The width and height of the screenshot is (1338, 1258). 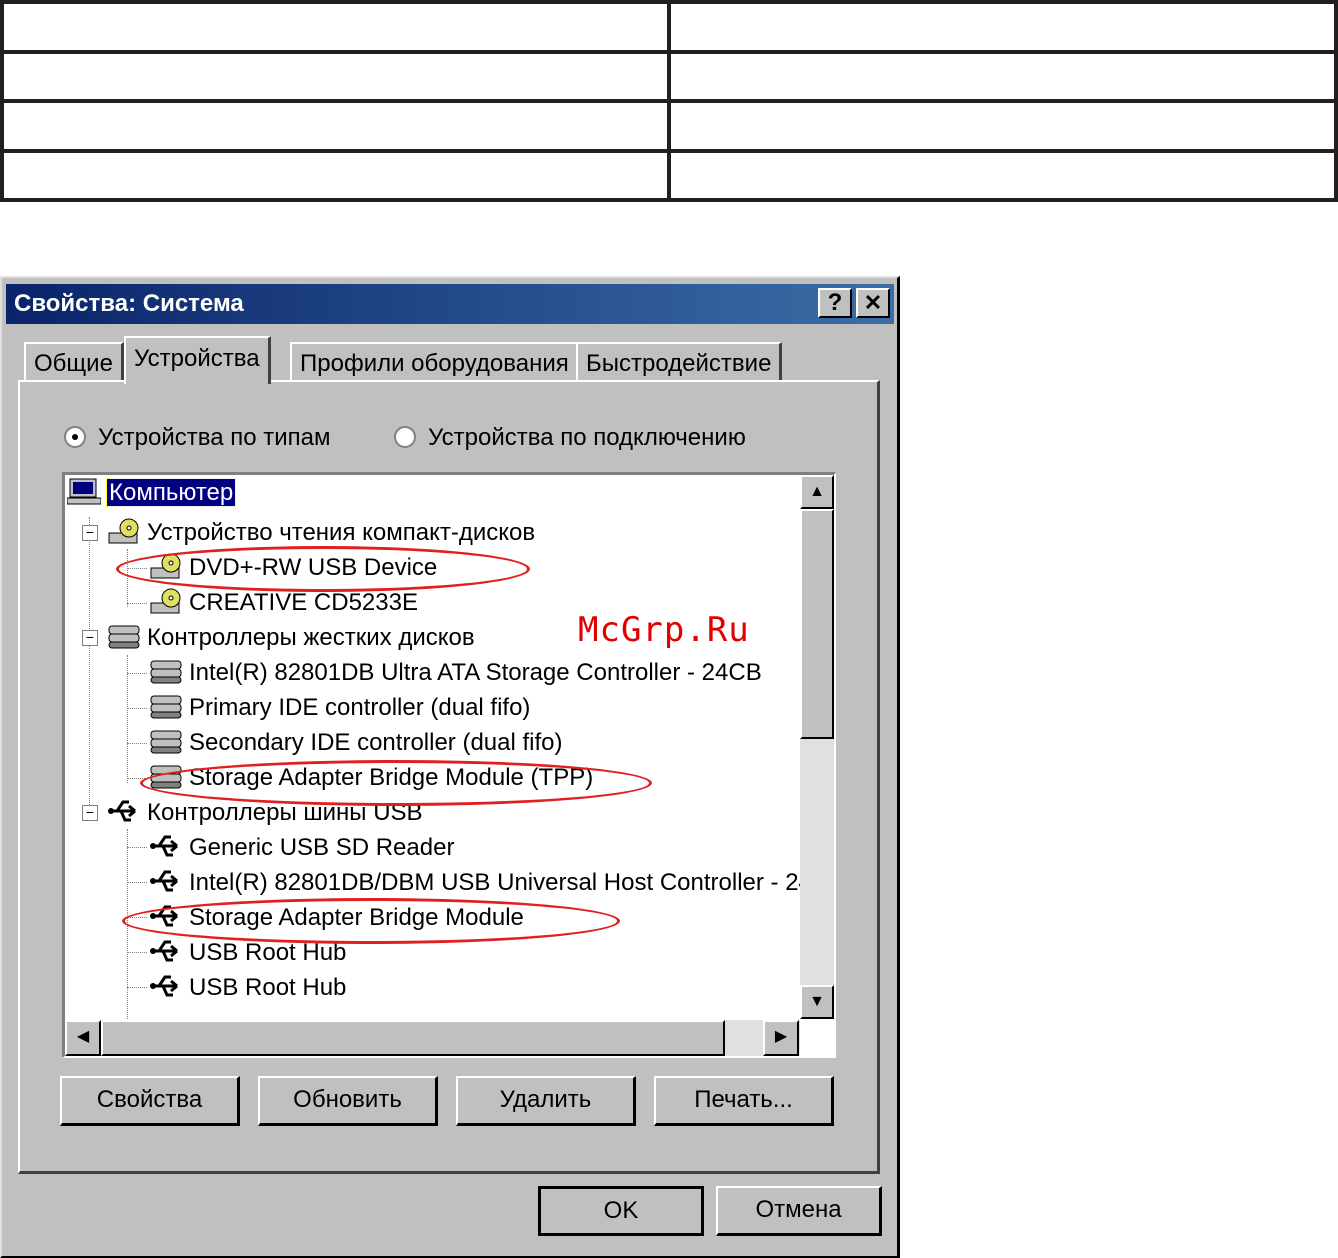 What do you see at coordinates (75, 437) in the screenshot?
I see `radio-selected-icon` at bounding box center [75, 437].